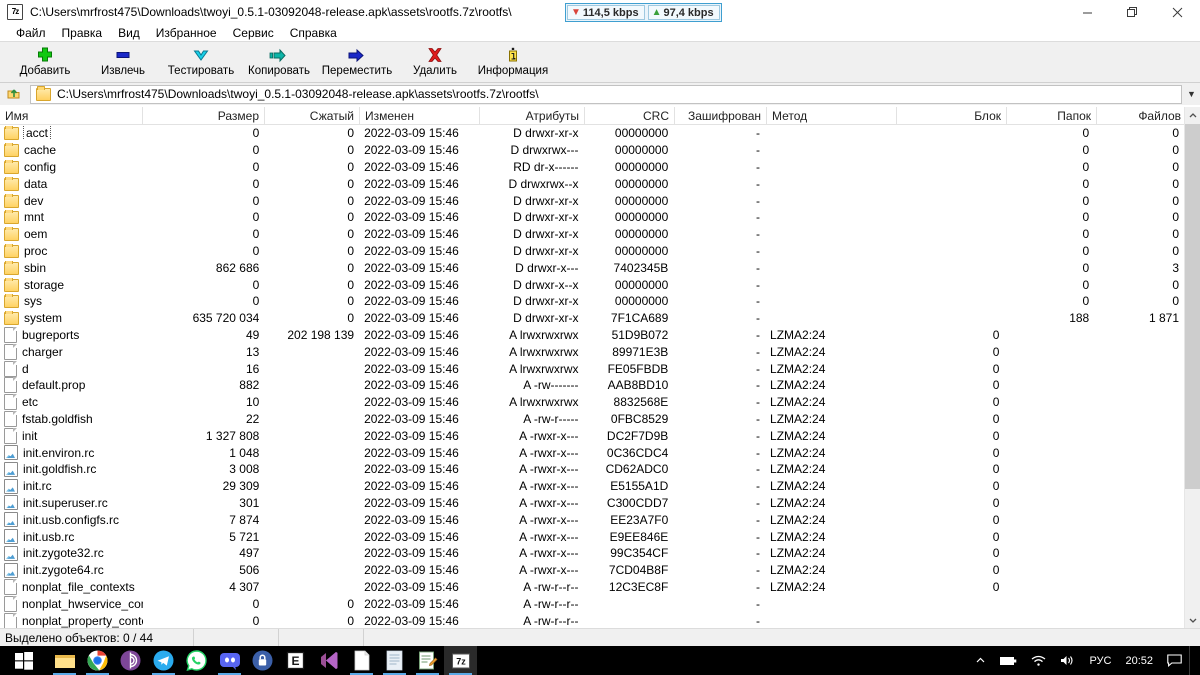  Describe the element at coordinates (721, 116) in the screenshot. I see `column-header-encrypted: Зашифрован` at that location.